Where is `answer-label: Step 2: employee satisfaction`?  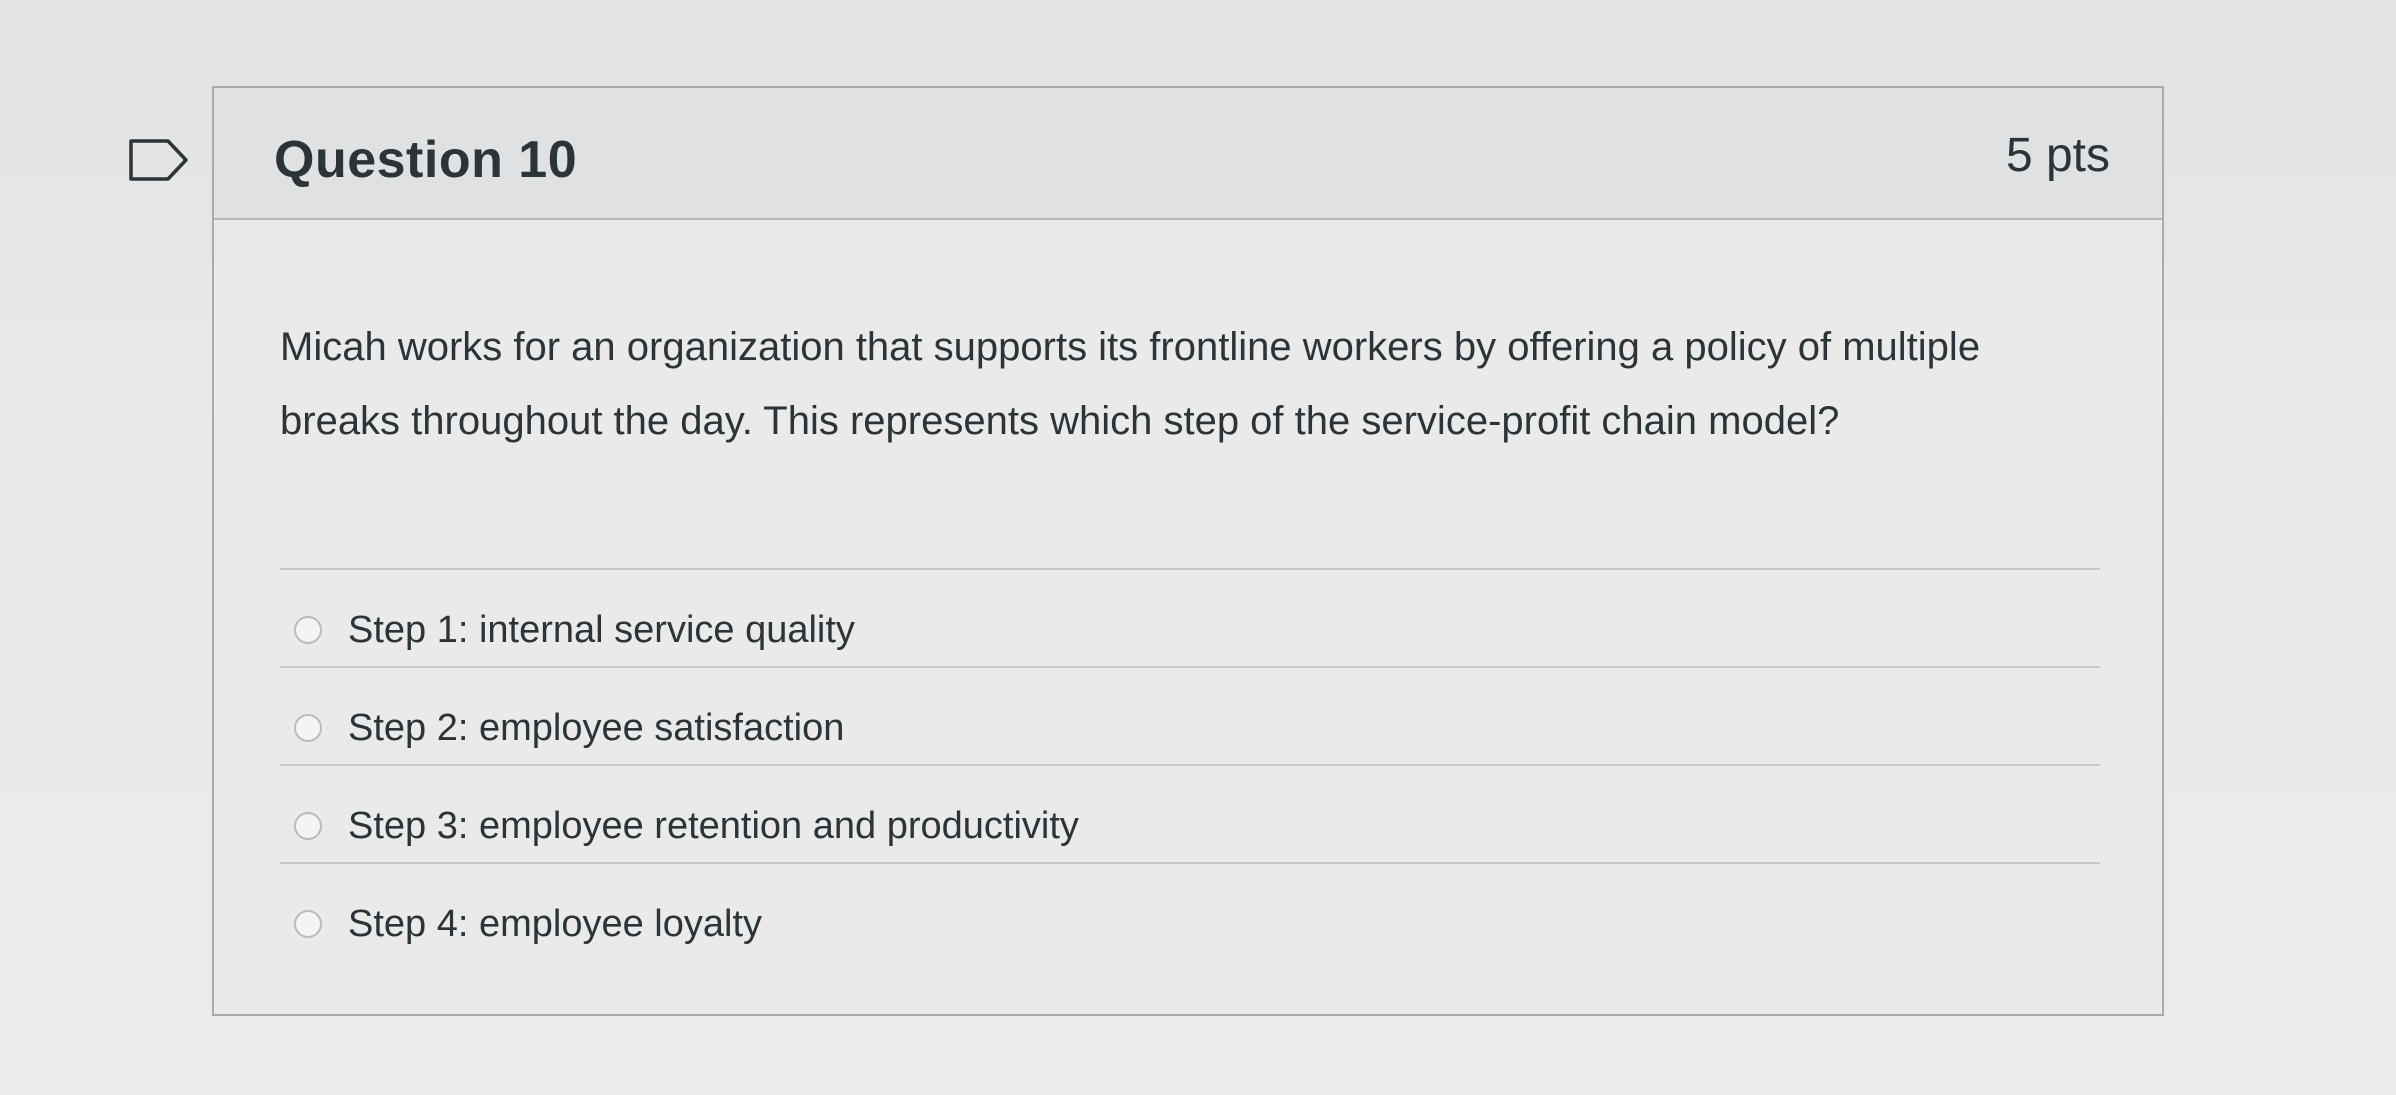
answer-label: Step 2: employee satisfaction is located at coordinates (596, 727).